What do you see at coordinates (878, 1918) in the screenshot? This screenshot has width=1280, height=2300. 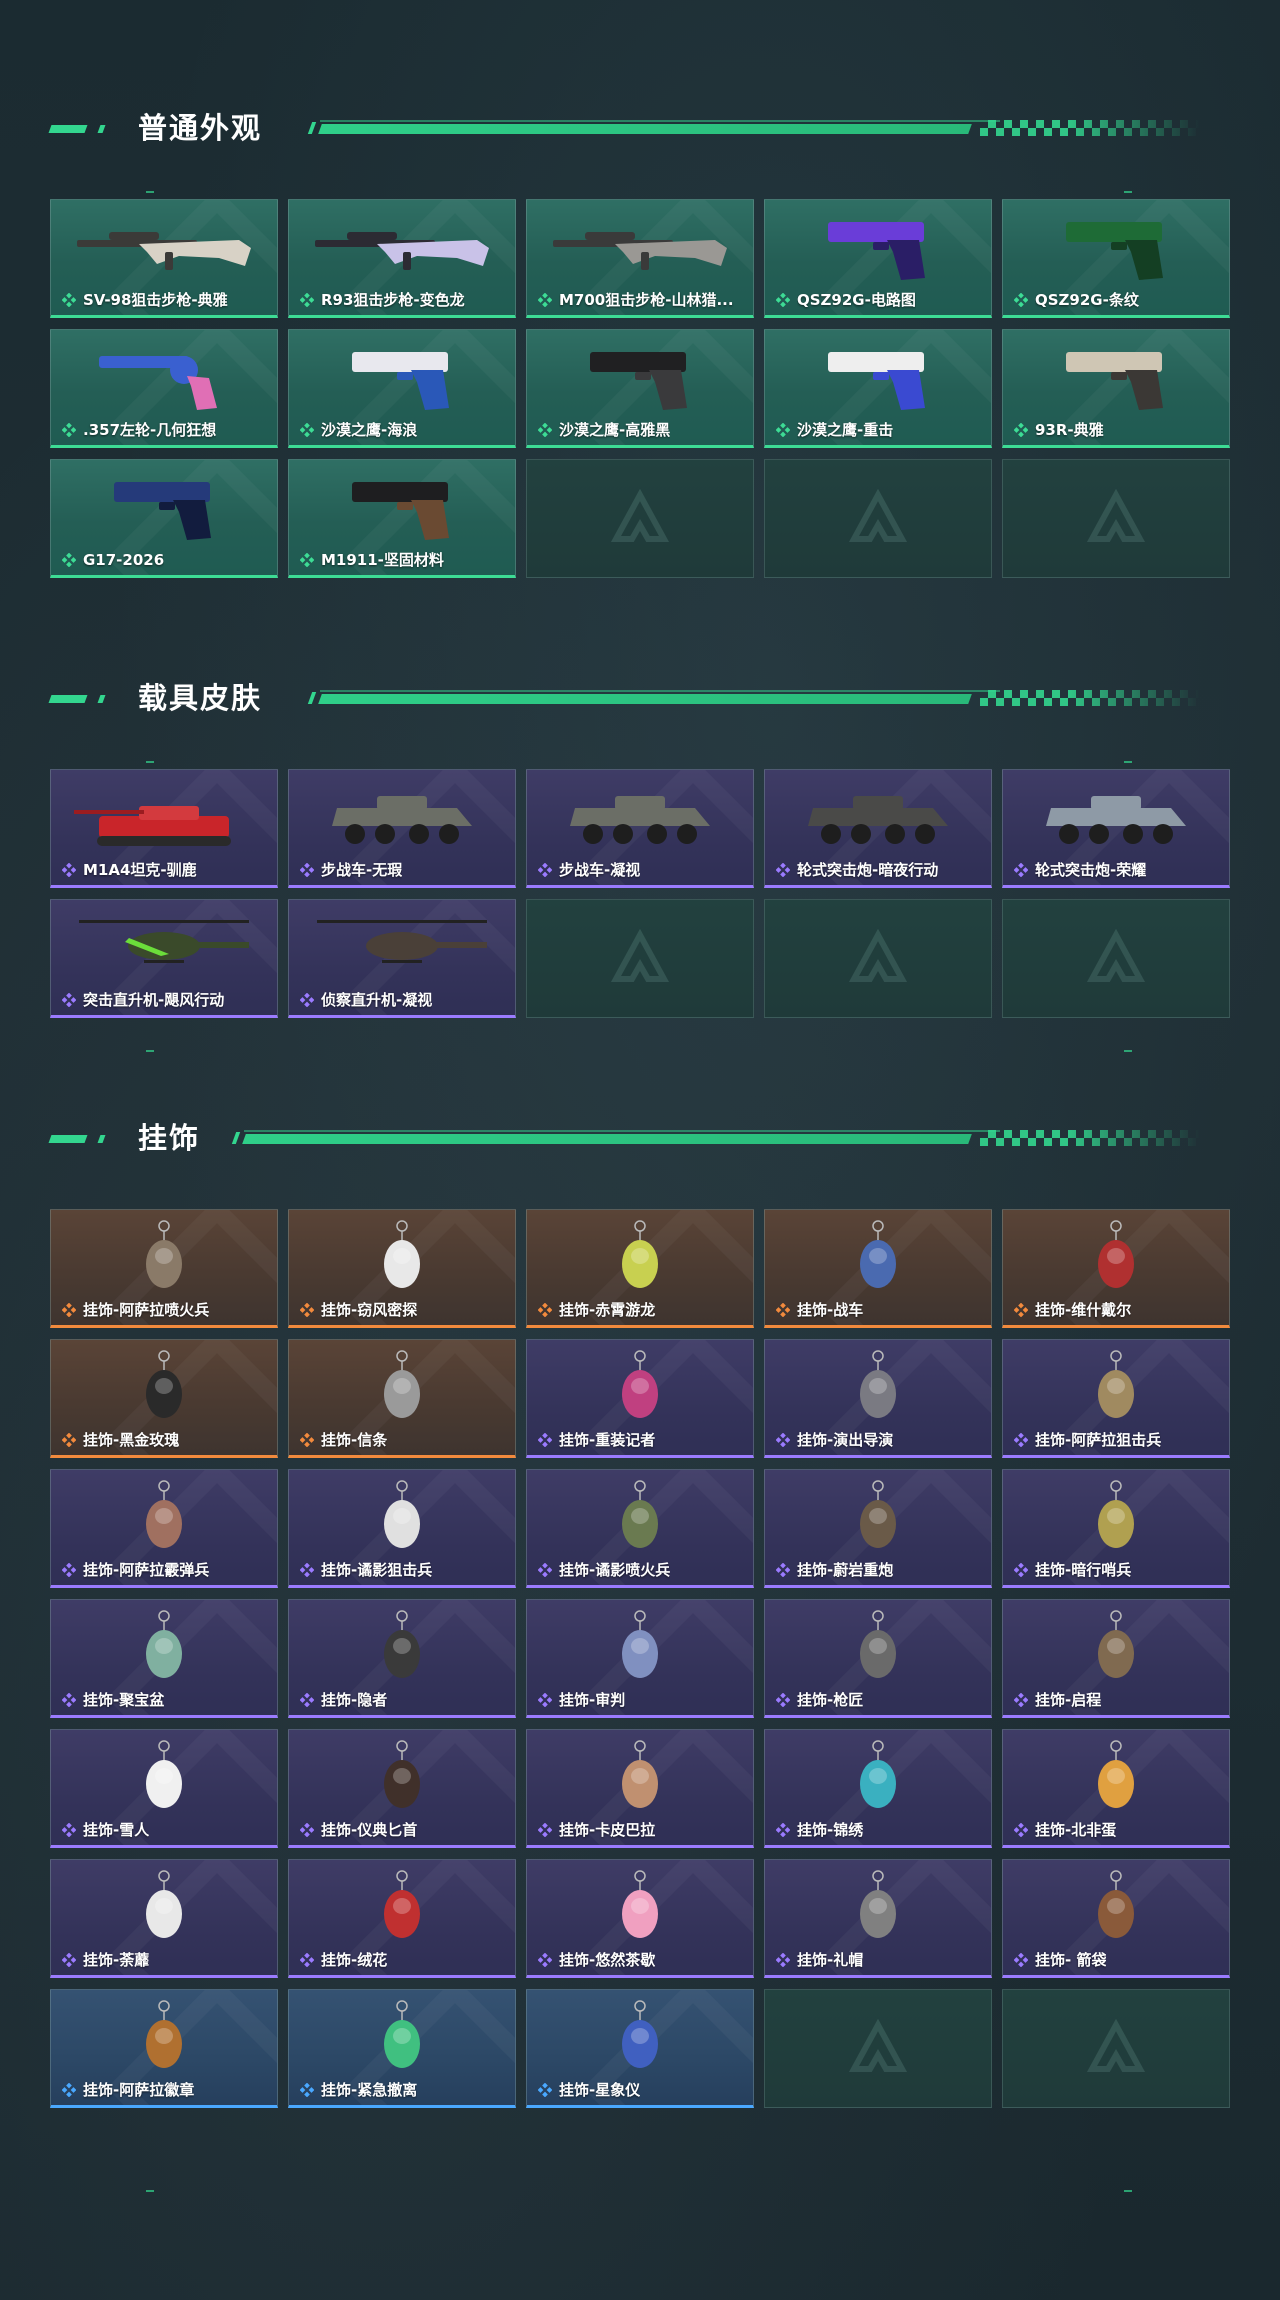 I see `charm-card: 挂饰-礼帽` at bounding box center [878, 1918].